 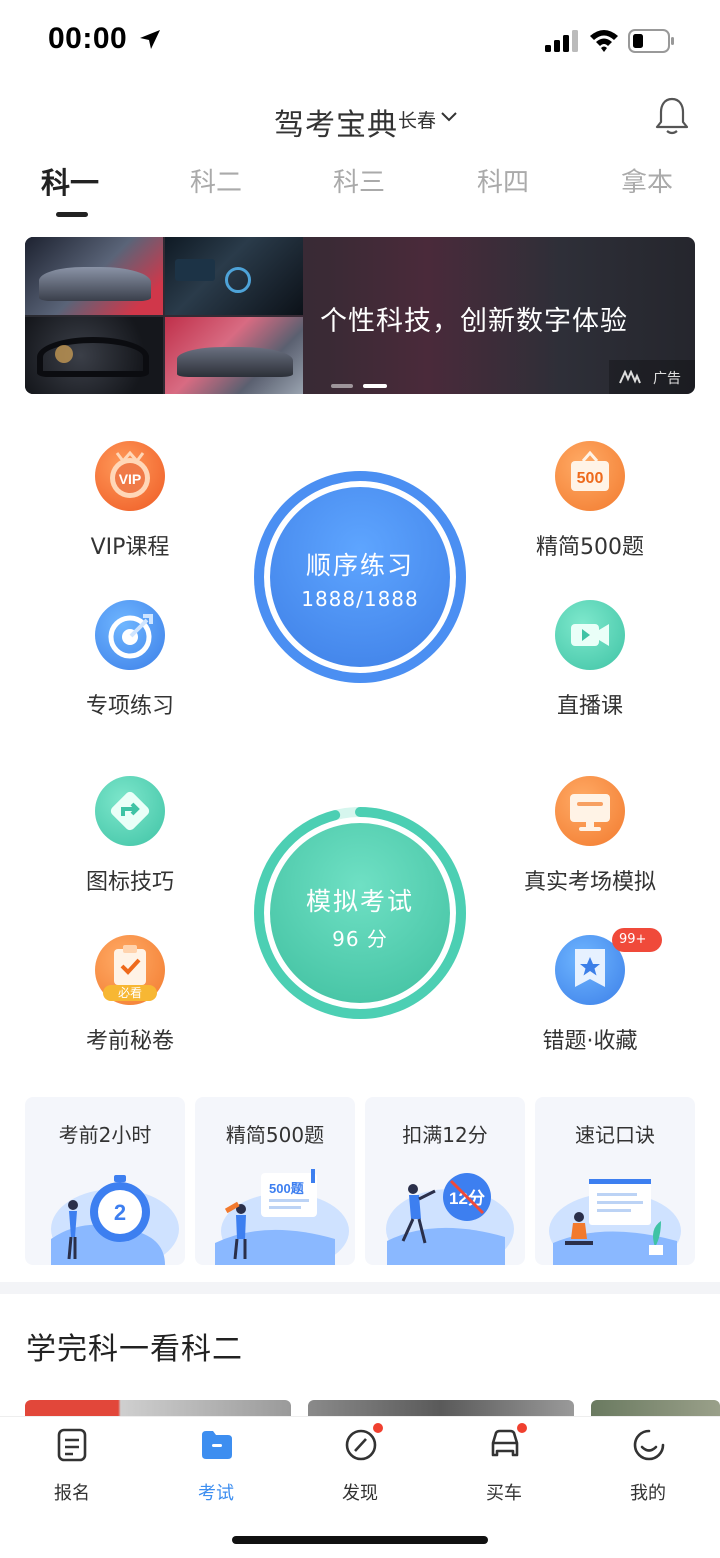 I want to click on practice-title: 顺序练习, so click(x=359, y=565).